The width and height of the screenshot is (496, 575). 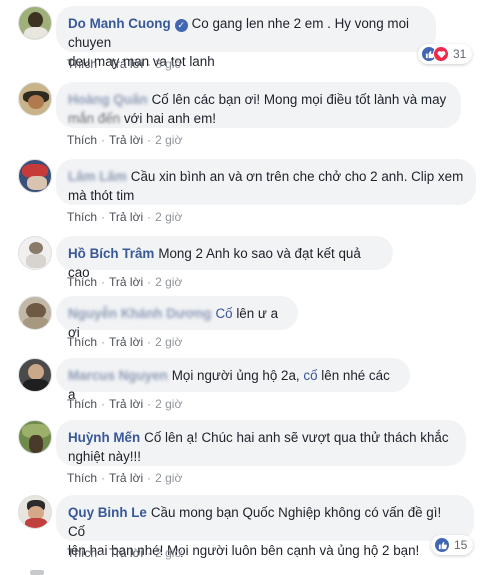 I want to click on love-icon, so click(x=441, y=54).